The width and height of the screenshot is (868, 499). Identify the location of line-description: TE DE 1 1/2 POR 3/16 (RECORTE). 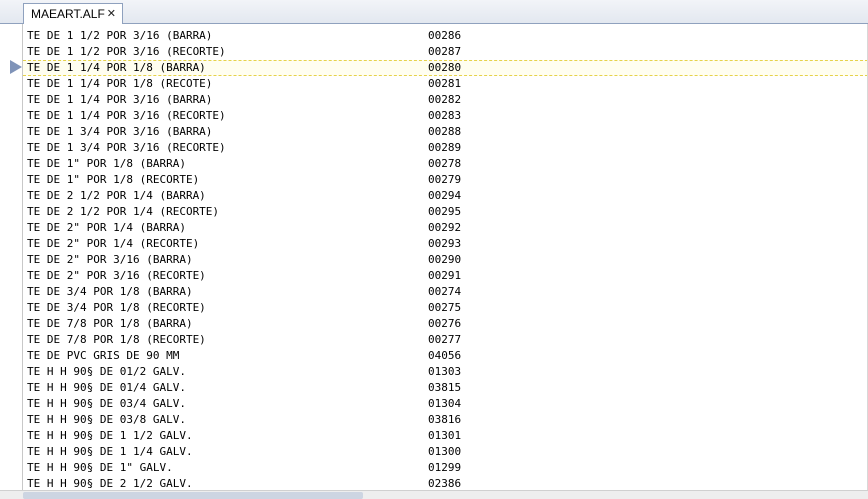
(126, 51).